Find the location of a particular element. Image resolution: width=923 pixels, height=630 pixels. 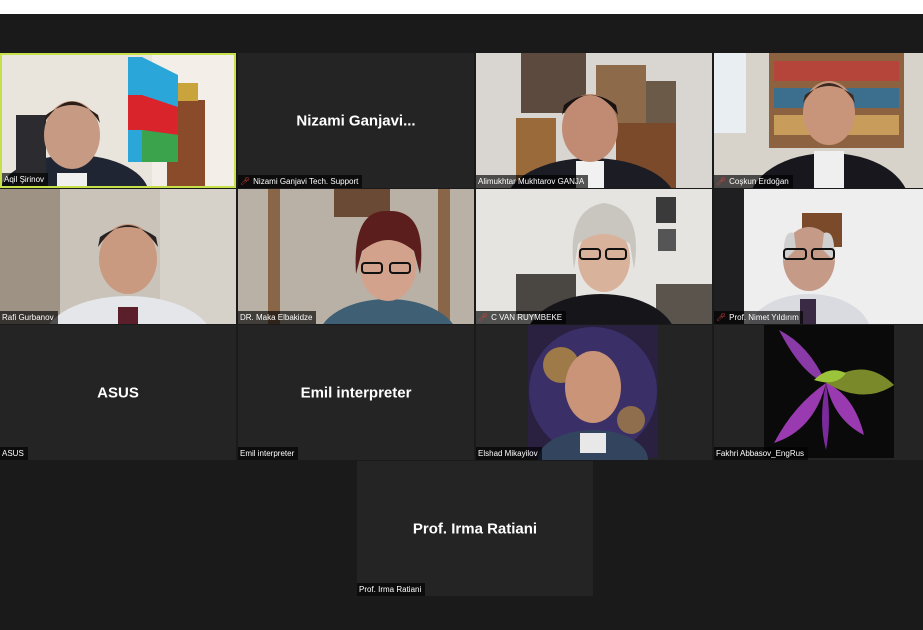

video-tile-rafi-gurbanov: Rafi Gurbanov is located at coordinates (118, 256).